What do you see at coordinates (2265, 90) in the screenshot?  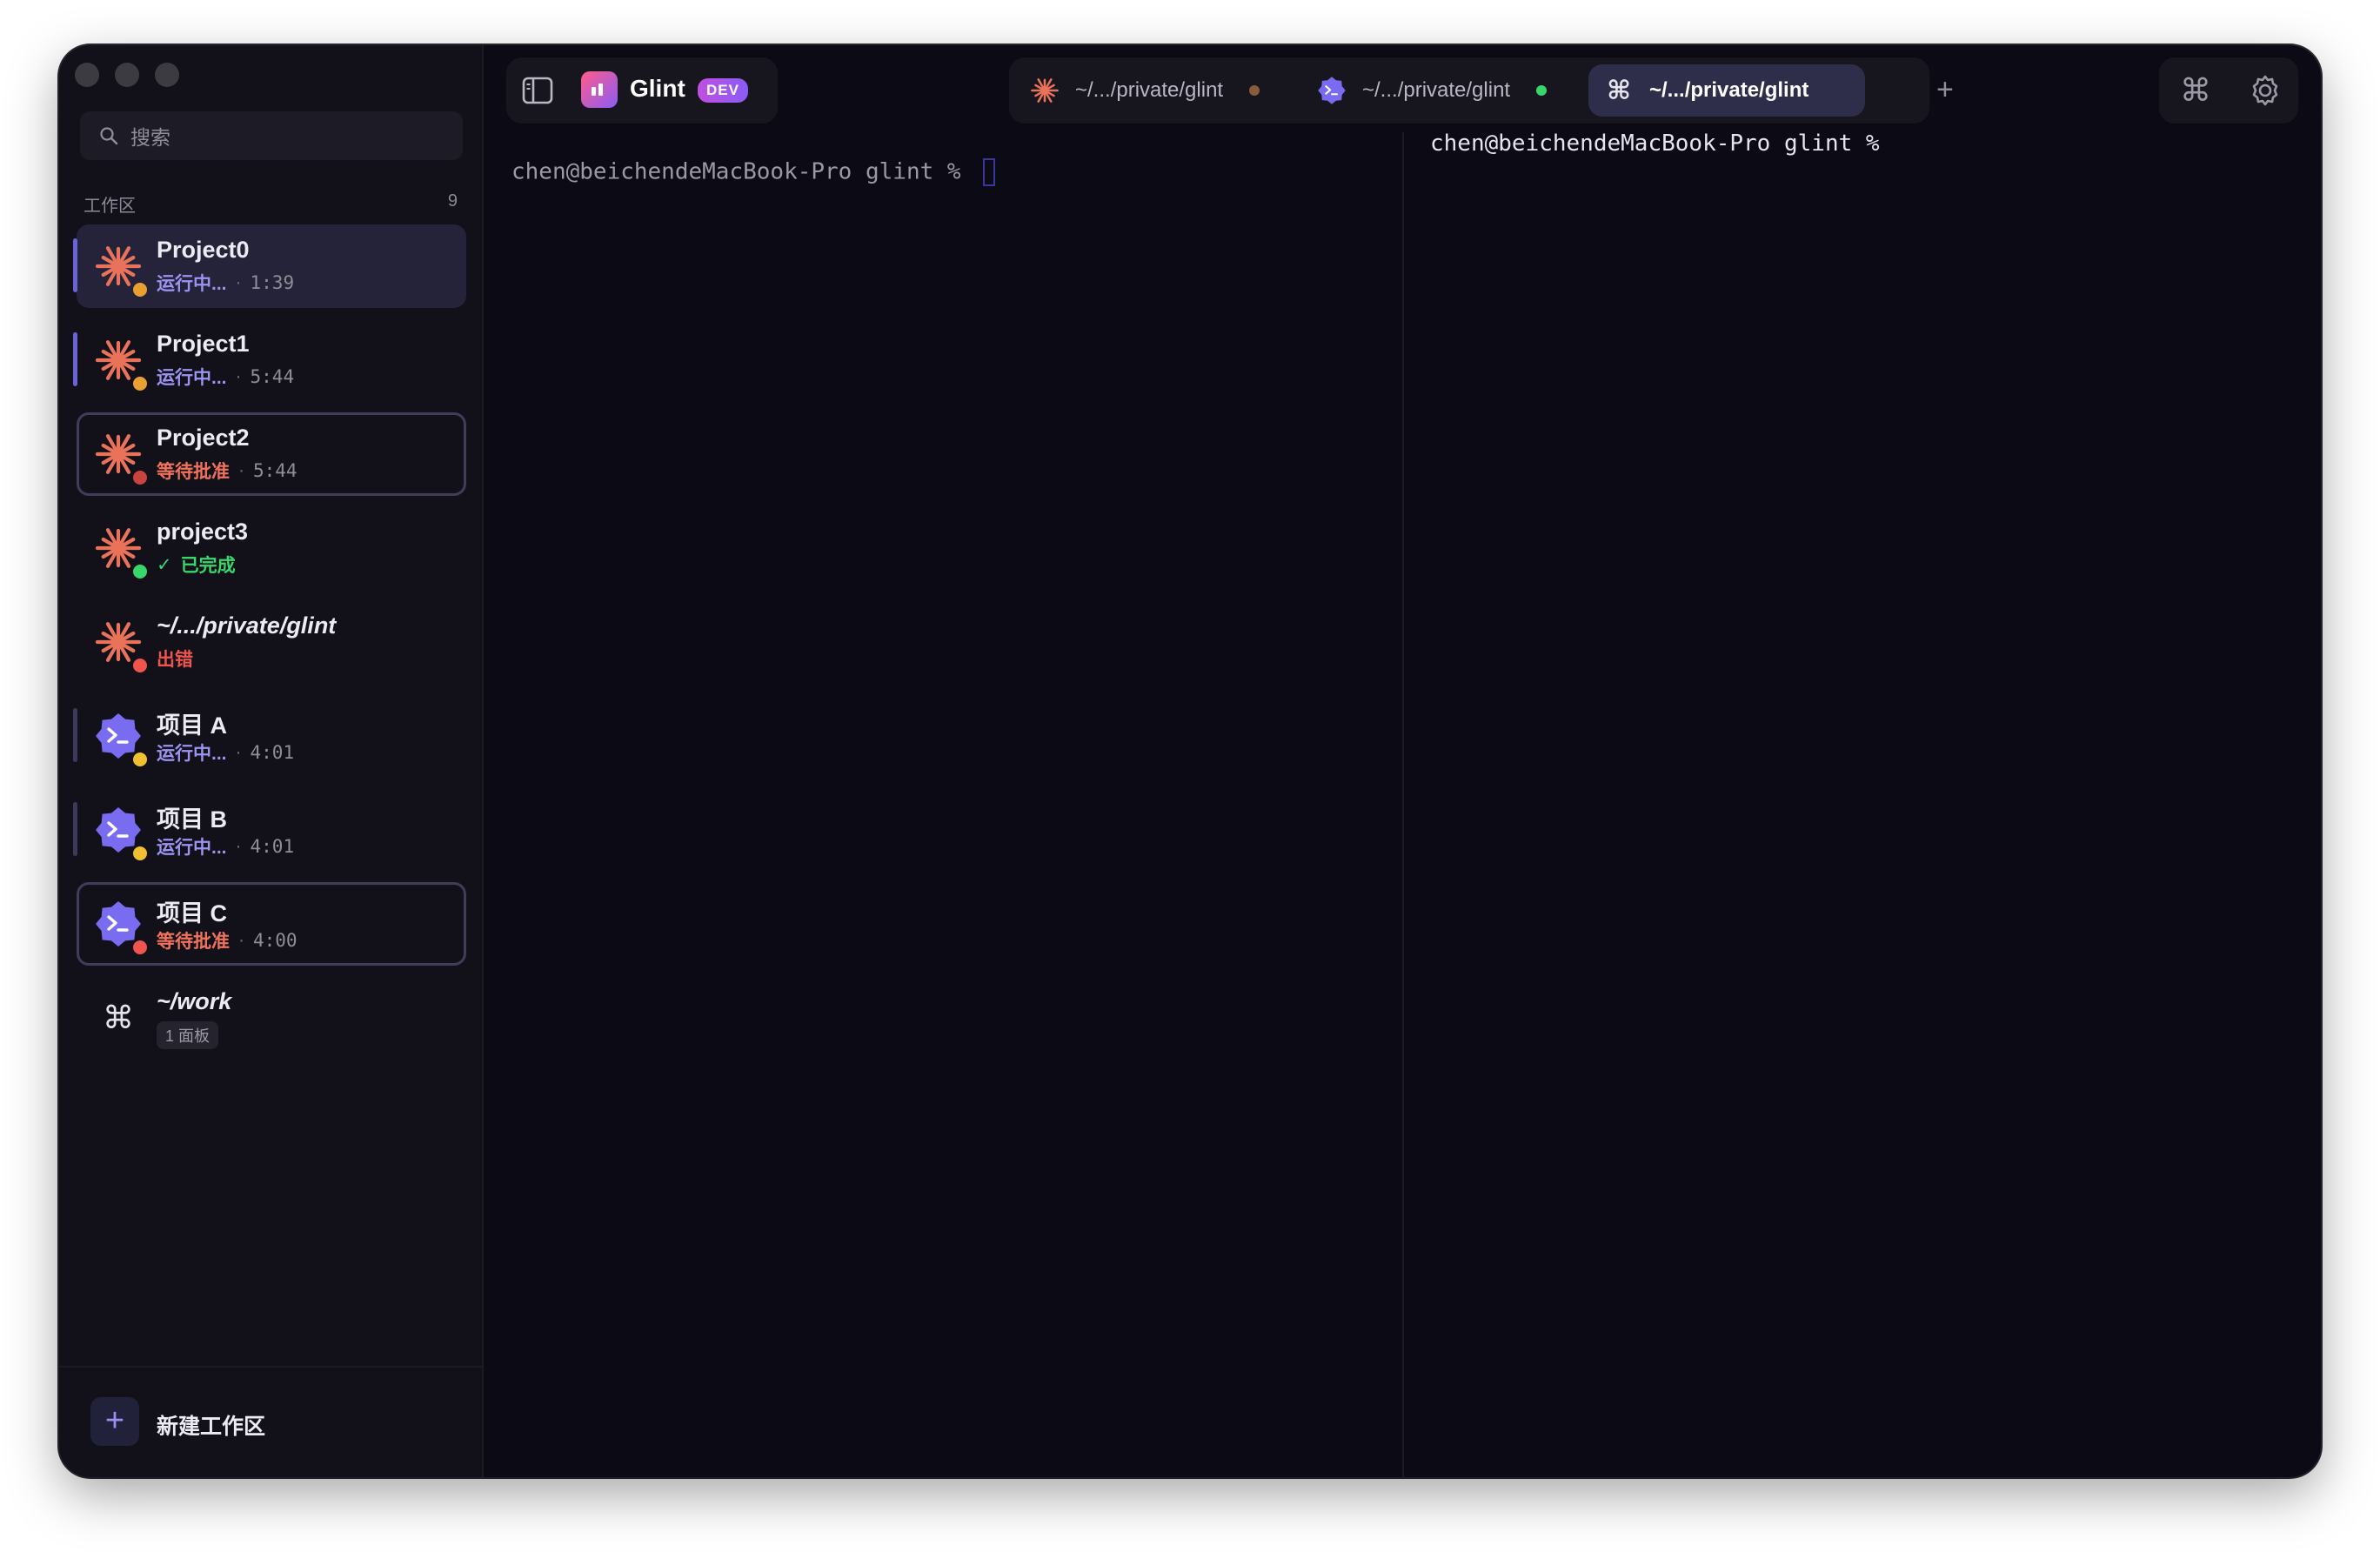 I see `gear-icon` at bounding box center [2265, 90].